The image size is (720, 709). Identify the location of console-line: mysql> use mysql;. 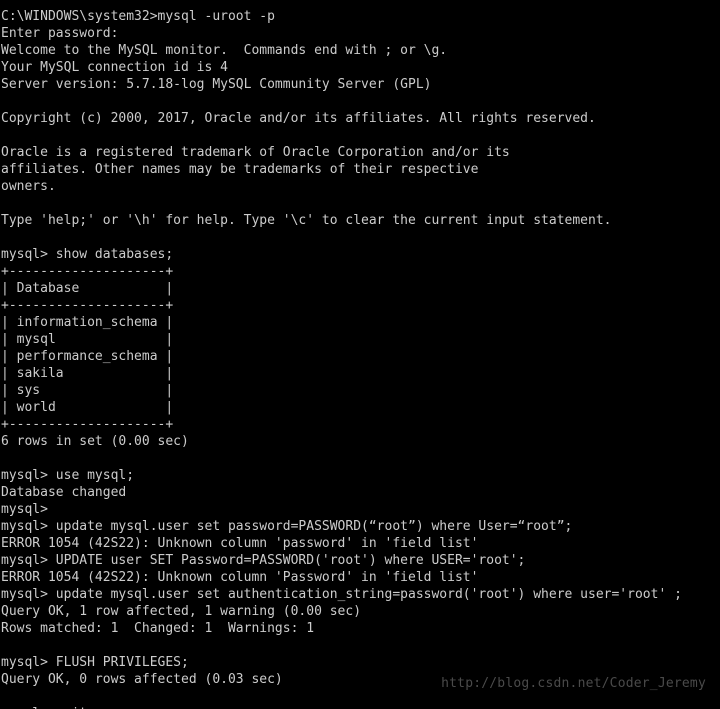
(68, 475).